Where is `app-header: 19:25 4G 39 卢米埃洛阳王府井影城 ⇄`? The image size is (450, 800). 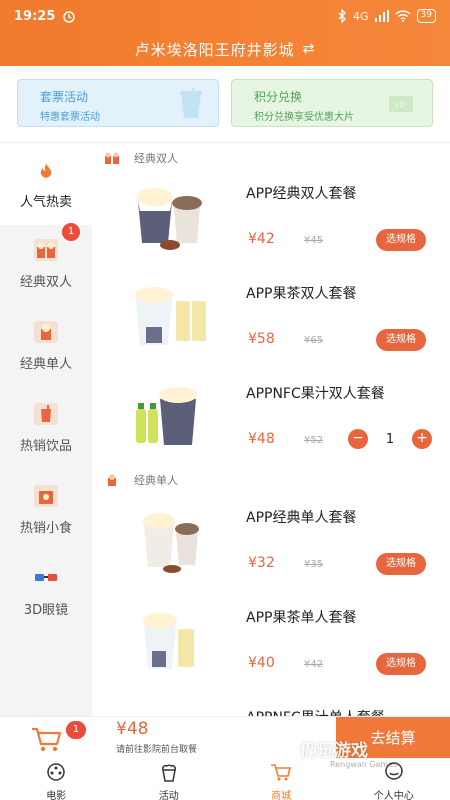
app-header: 19:25 4G 39 卢米埃洛阳王府井影城 ⇄ is located at coordinates (225, 33).